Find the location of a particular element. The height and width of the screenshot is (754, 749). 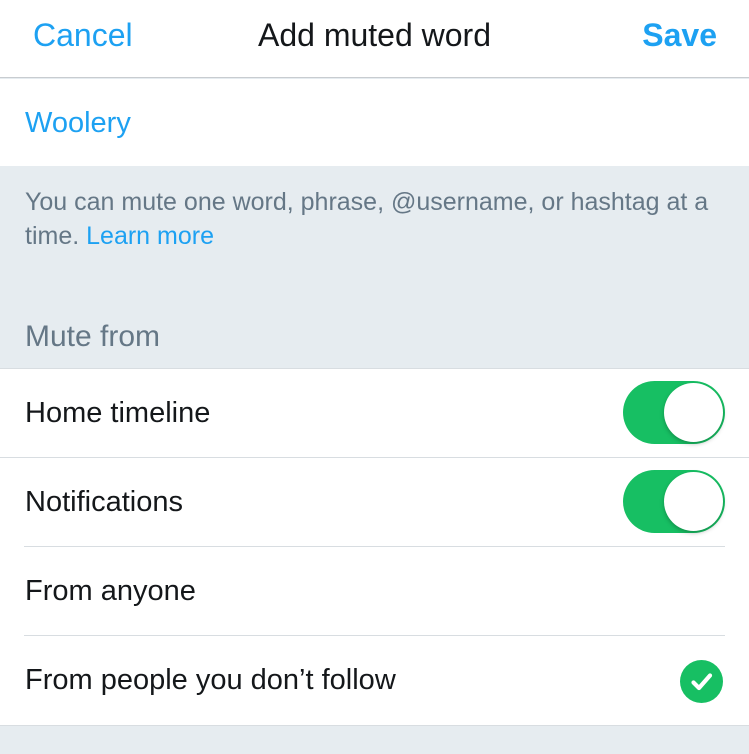

checkmark-glyph is located at coordinates (702, 682).